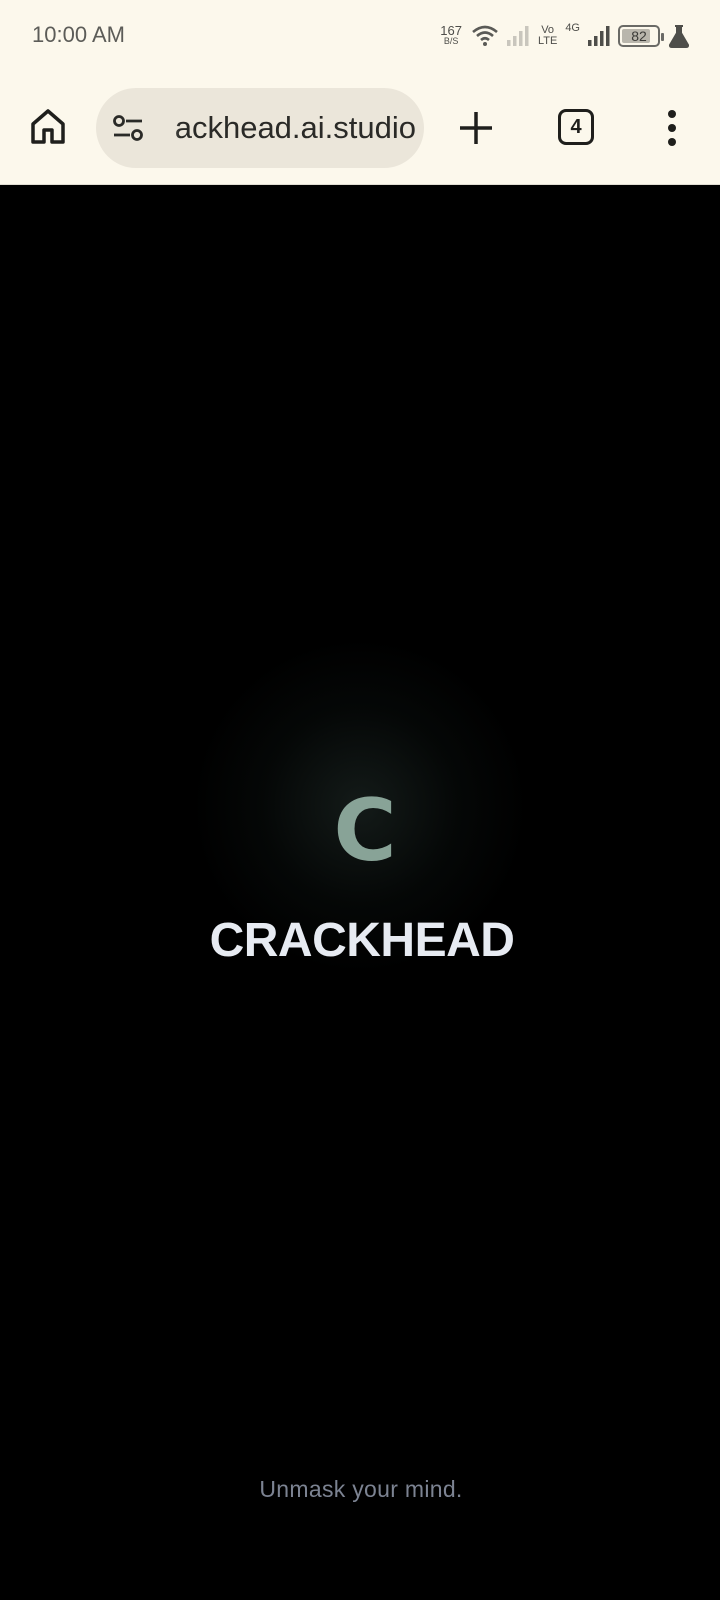 The image size is (720, 1600). Describe the element at coordinates (365, 831) in the screenshot. I see `logo-letter: C` at that location.